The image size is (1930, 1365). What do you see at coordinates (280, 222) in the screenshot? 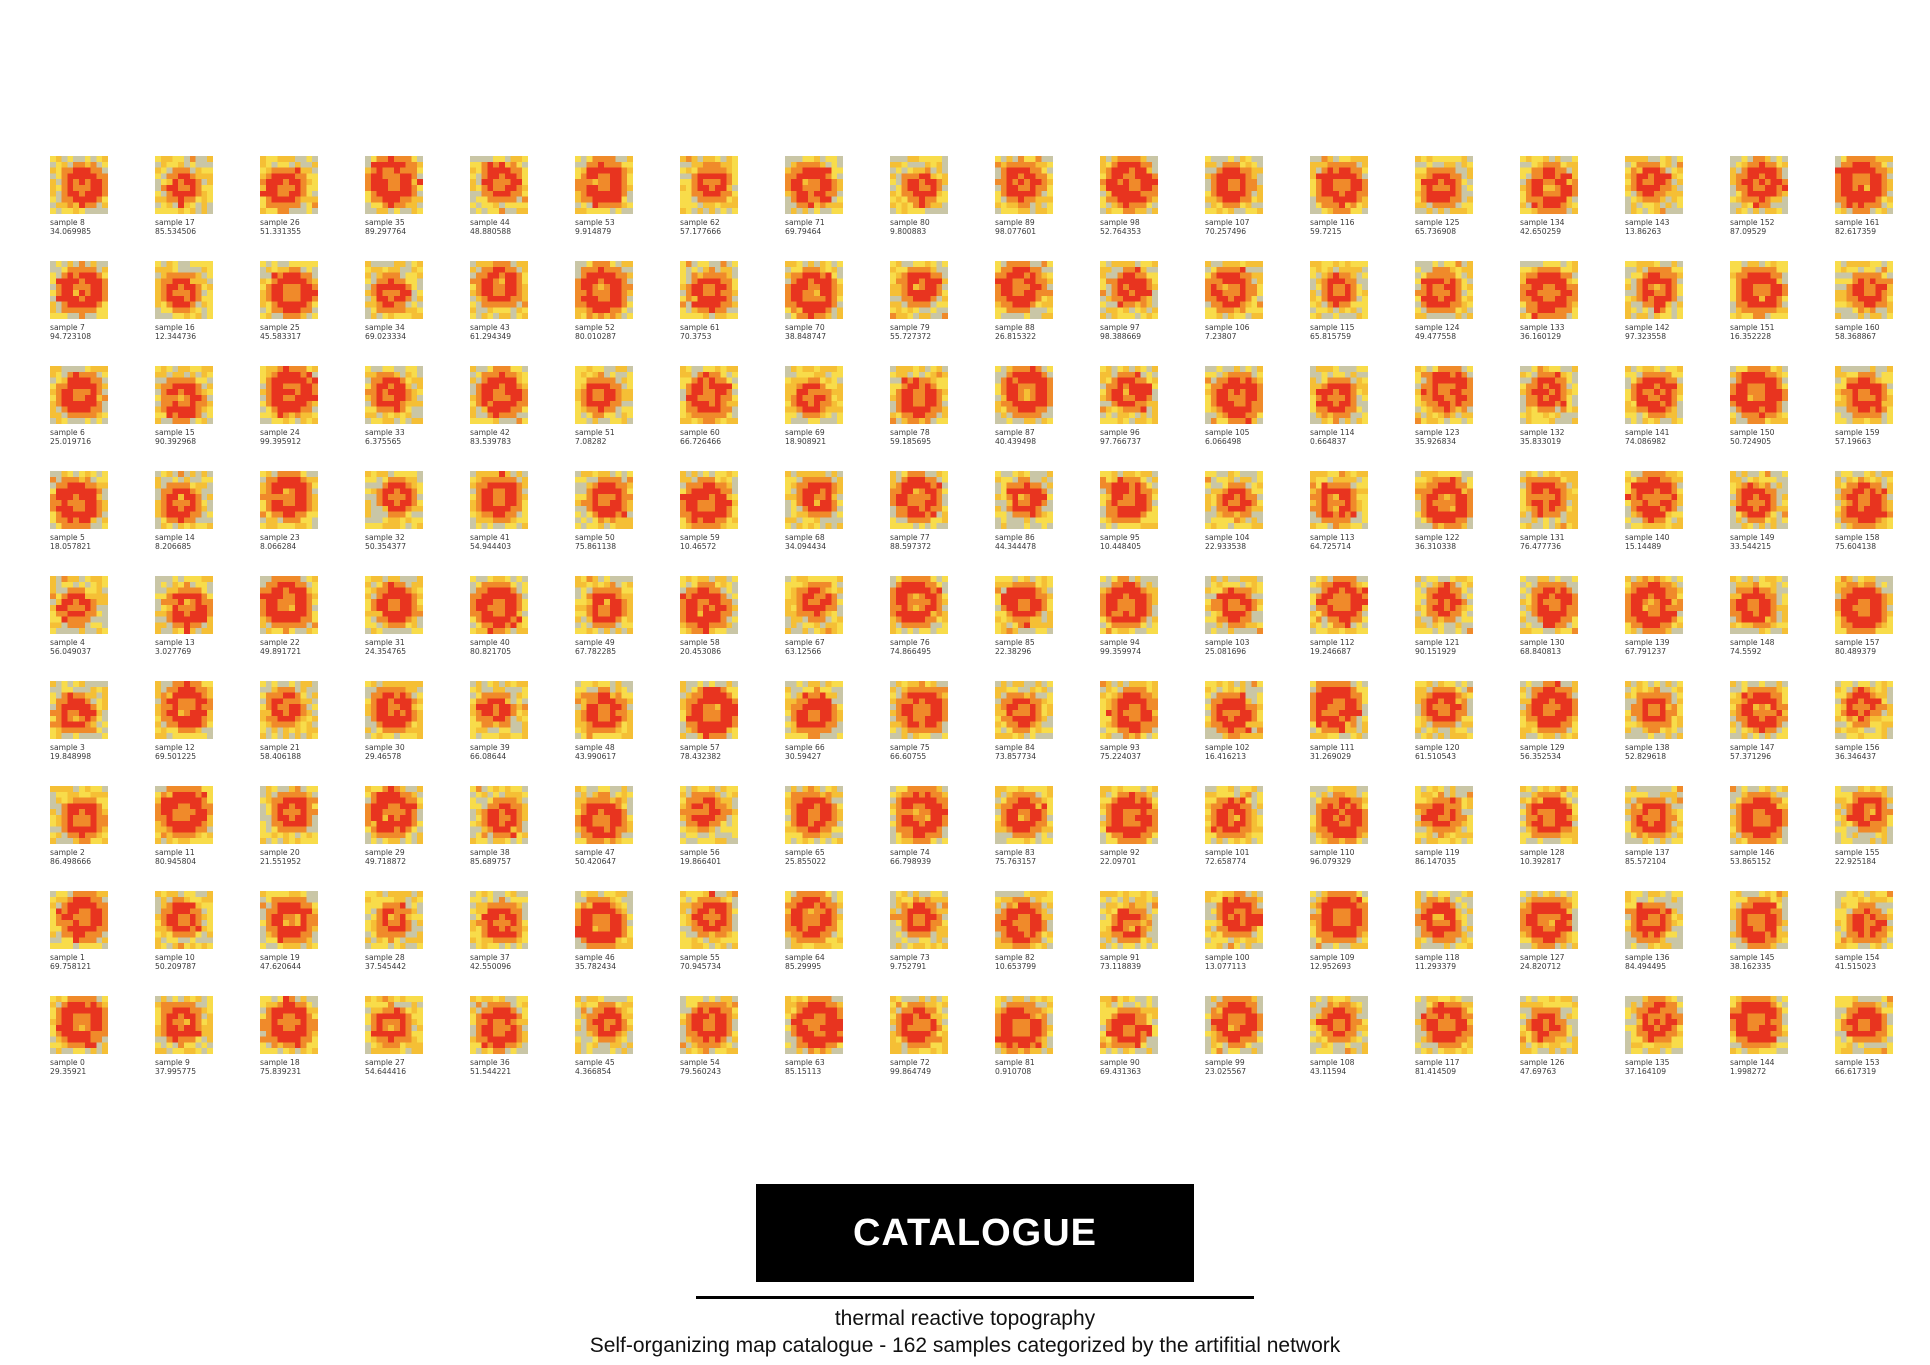
I see `sample-name: sample 26` at bounding box center [280, 222].